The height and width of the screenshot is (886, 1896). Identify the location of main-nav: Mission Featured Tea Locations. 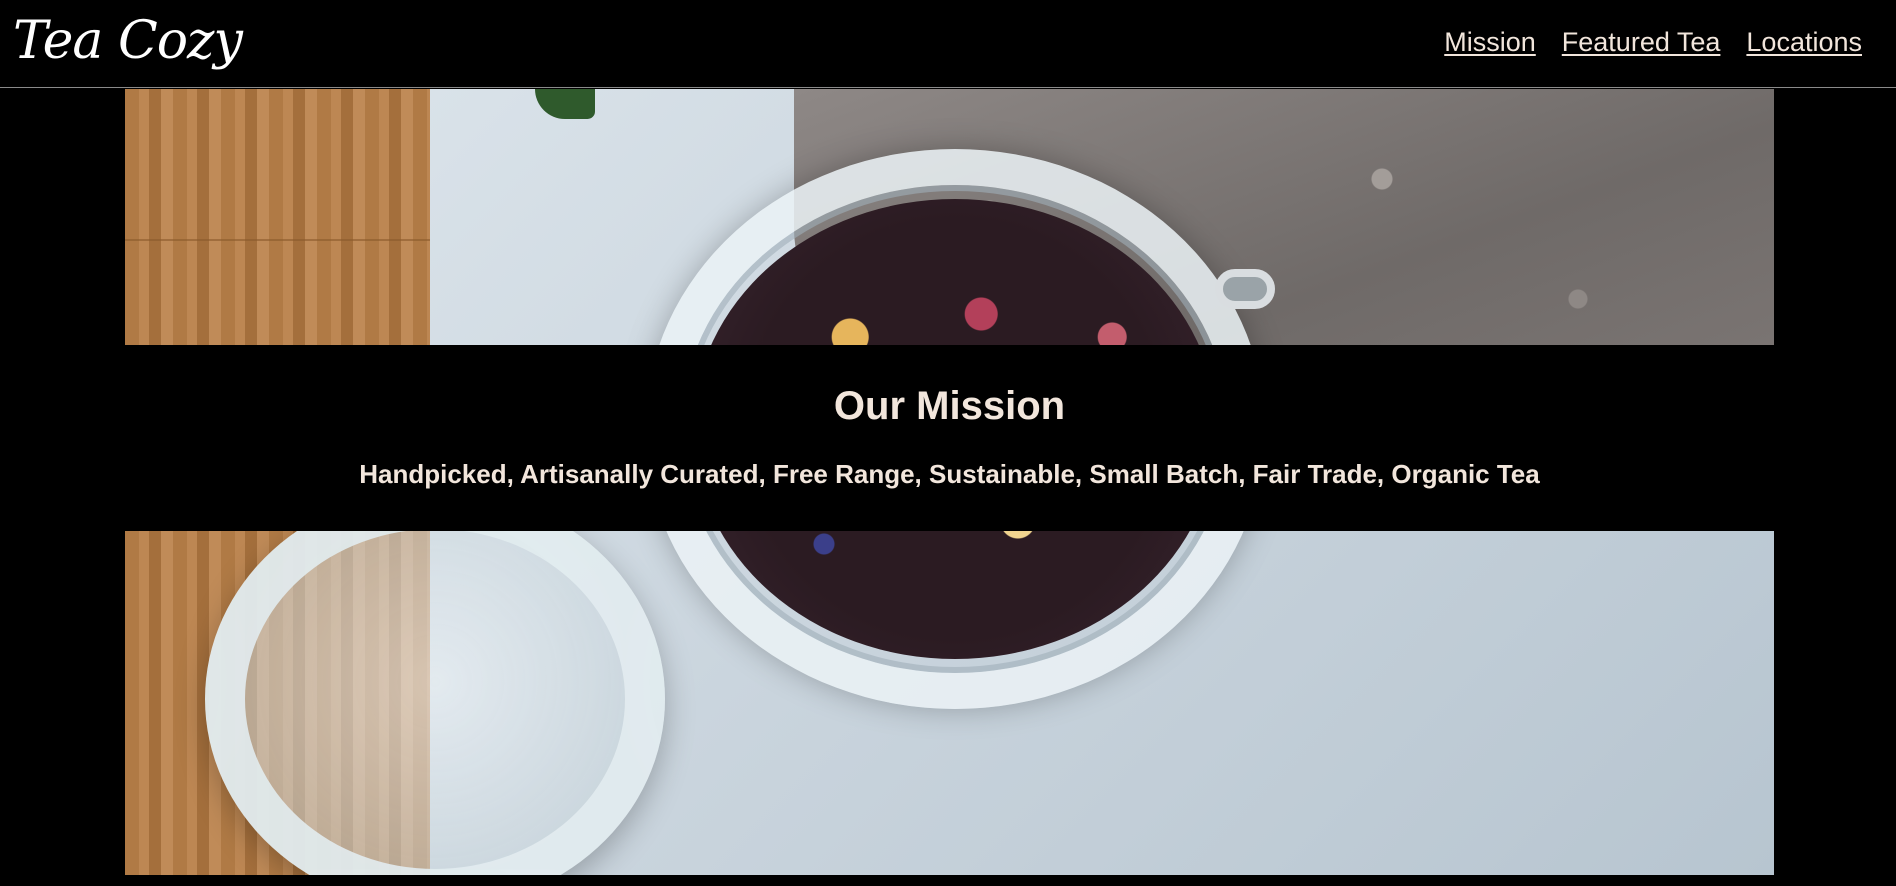
(1653, 42).